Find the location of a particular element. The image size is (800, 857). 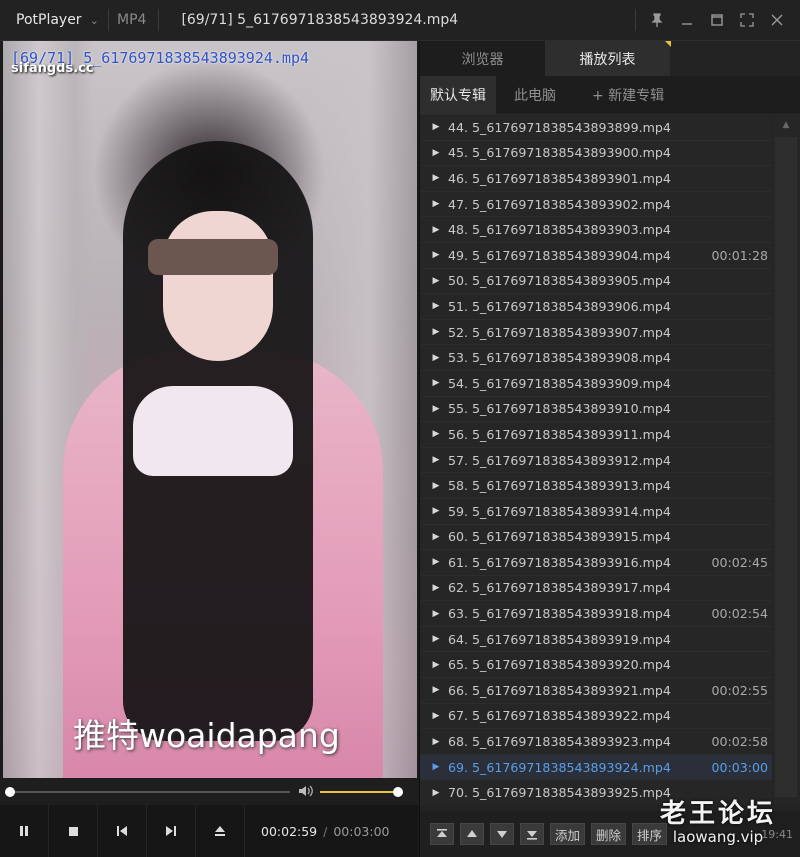

playlist-item: ▶ 54. 5_6176971838543893909.mp4 is located at coordinates (596, 384).